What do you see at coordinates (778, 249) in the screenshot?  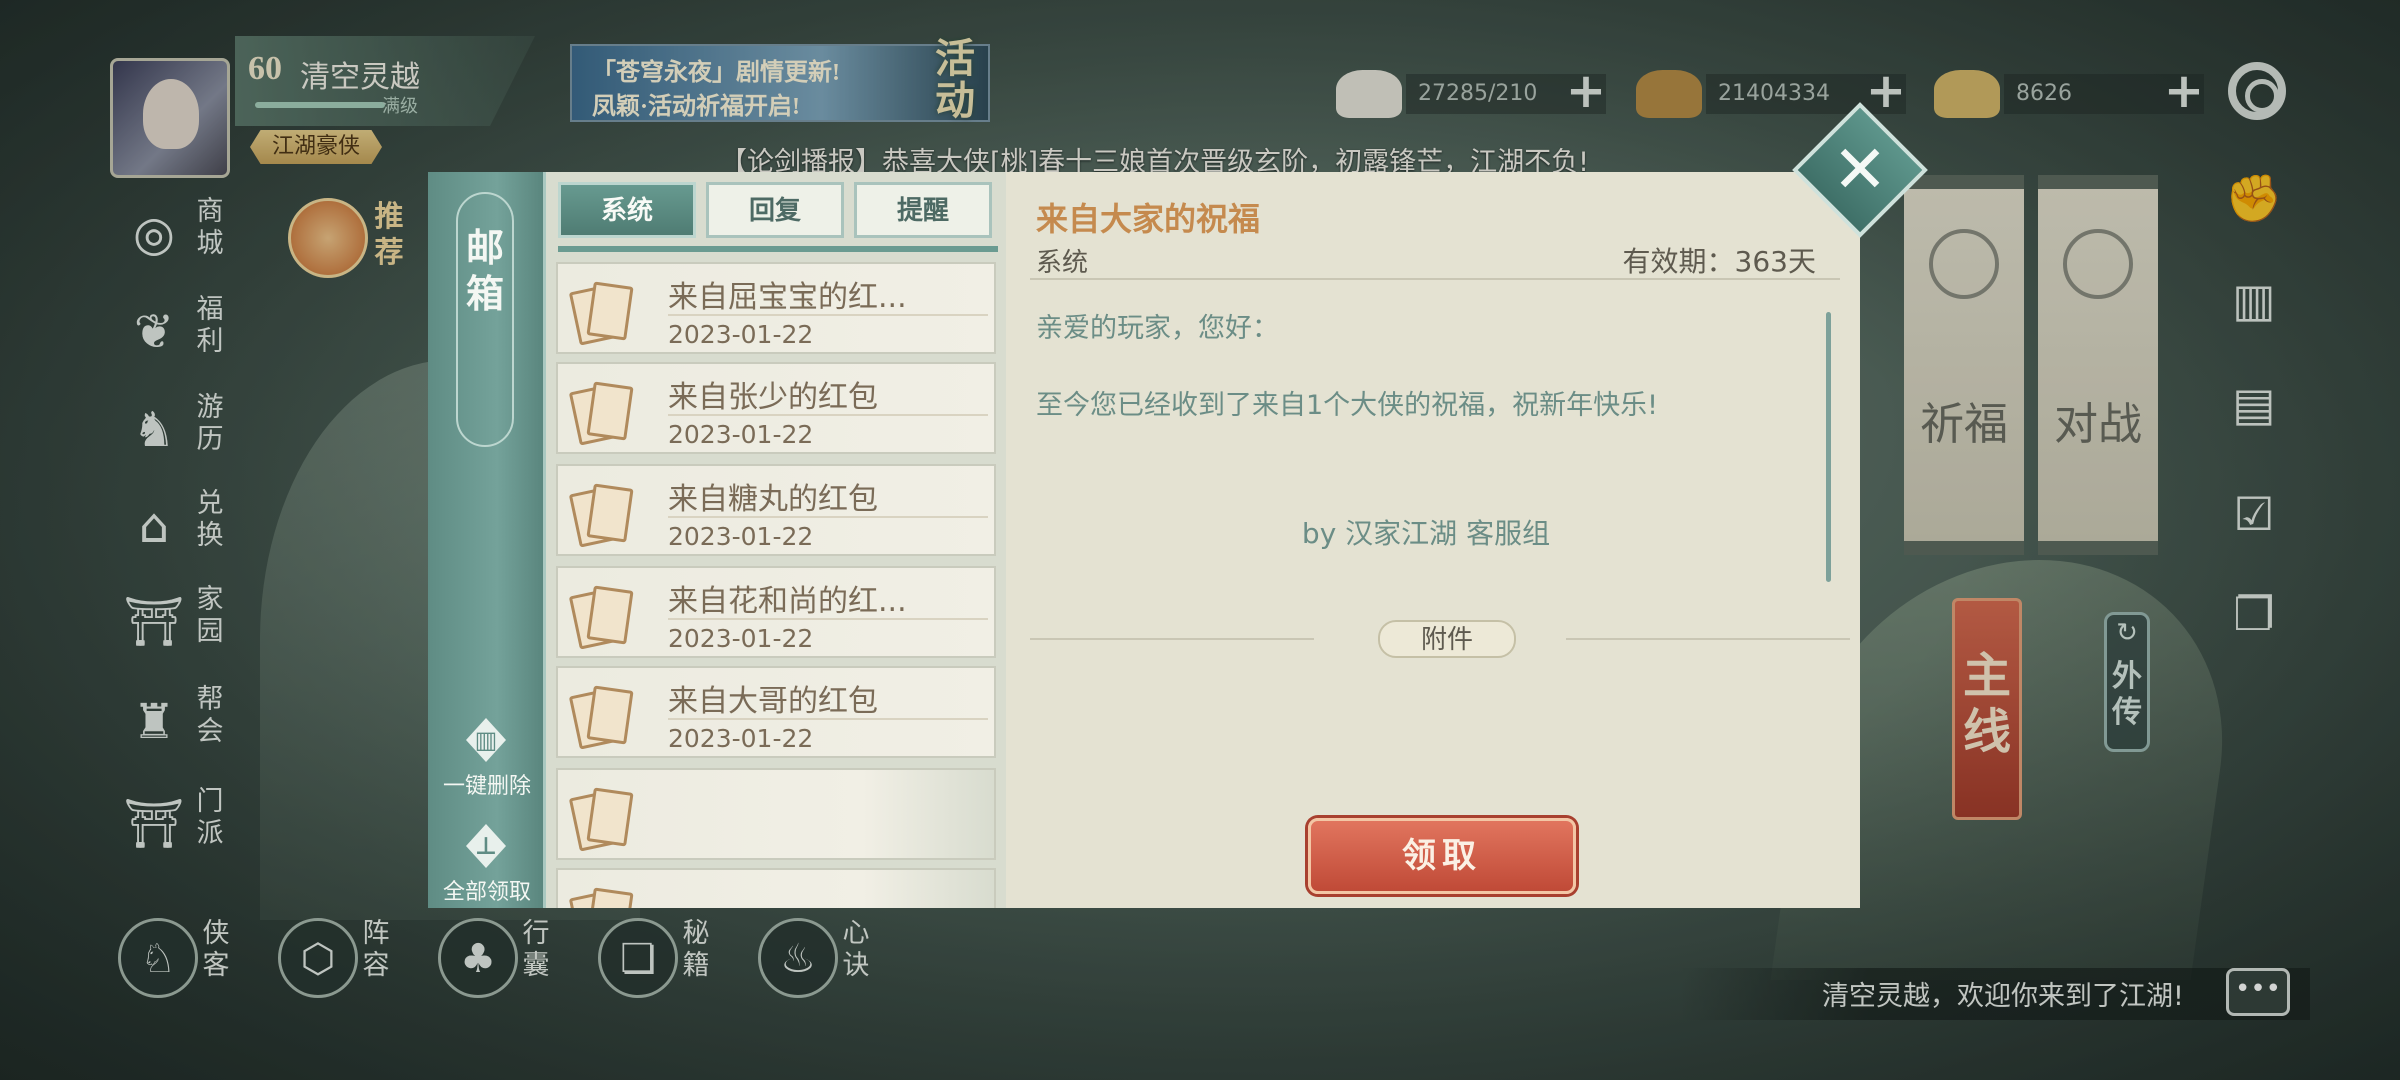 I see `tab-underline` at bounding box center [778, 249].